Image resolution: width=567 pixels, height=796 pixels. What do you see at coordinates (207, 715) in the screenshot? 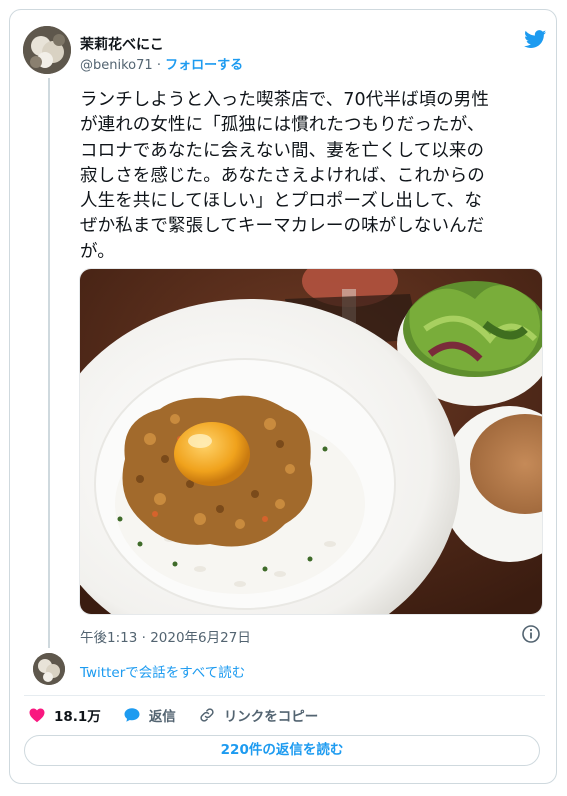
I see `link-icon` at bounding box center [207, 715].